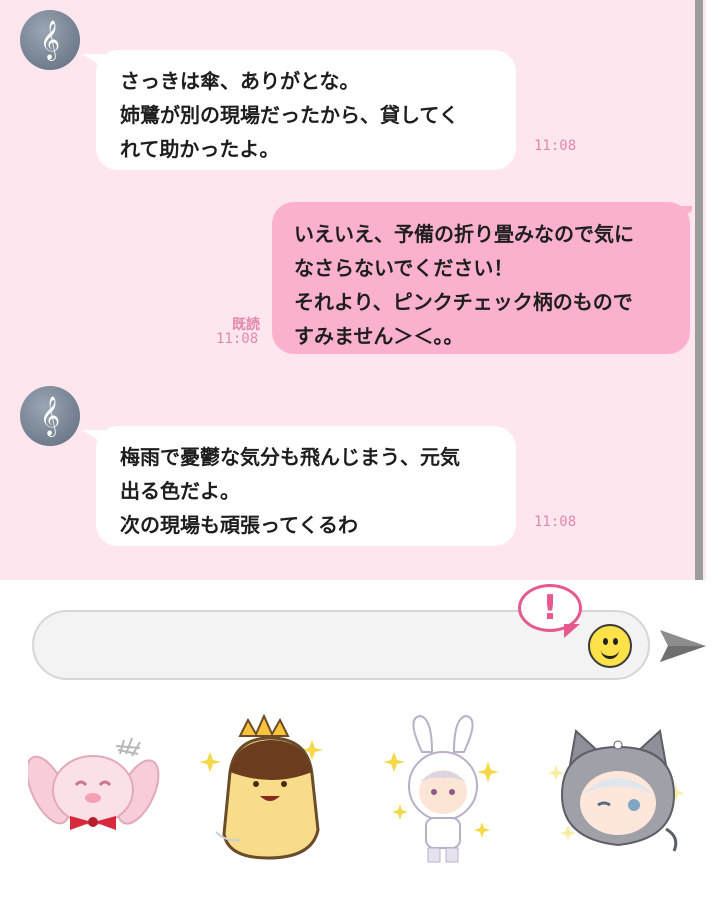  What do you see at coordinates (610, 652) in the screenshot?
I see `emoji-mouth` at bounding box center [610, 652].